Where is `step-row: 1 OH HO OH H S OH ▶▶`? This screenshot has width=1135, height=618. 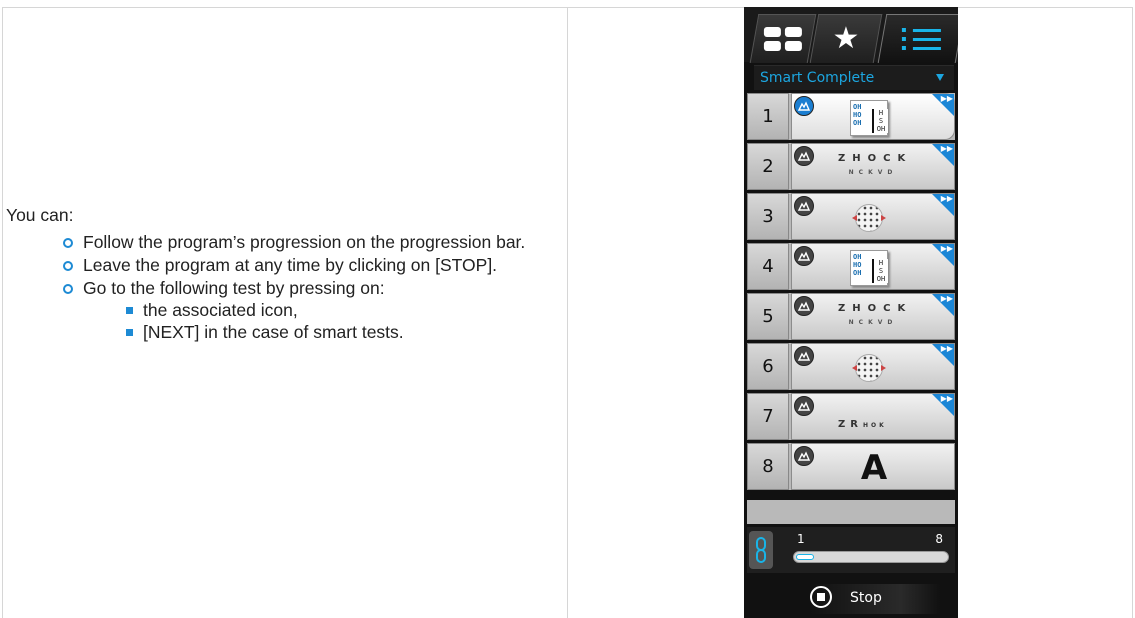
step-row: 1 OH HO OH H S OH ▶▶ is located at coordinates (851, 116).